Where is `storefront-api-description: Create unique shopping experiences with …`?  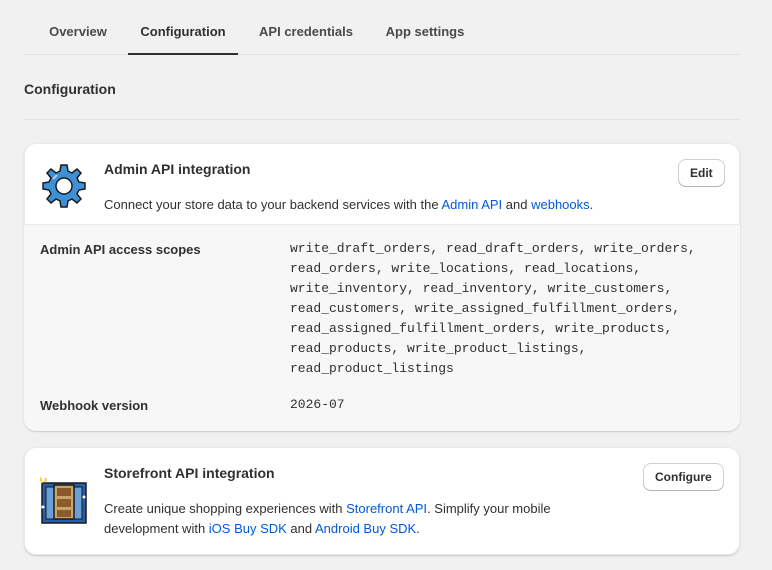
storefront-api-description: Create unique shopping experiences with … is located at coordinates (404, 519).